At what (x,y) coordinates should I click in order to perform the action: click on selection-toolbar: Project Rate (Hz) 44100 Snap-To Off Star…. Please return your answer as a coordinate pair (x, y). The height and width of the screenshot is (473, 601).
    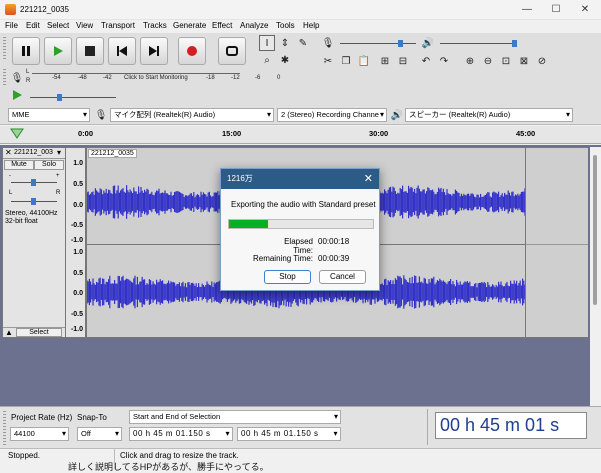
    Looking at the image, I should click on (300, 427).